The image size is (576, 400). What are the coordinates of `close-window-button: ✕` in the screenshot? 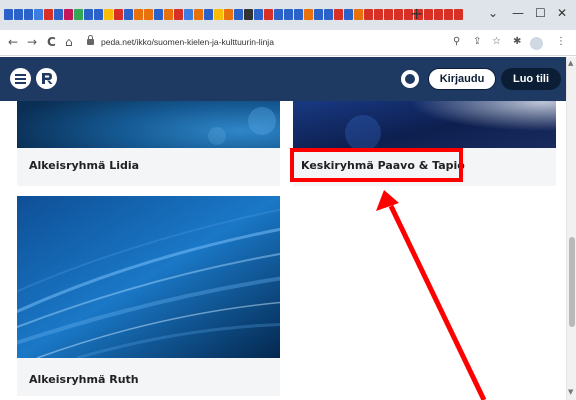 It's located at (562, 13).